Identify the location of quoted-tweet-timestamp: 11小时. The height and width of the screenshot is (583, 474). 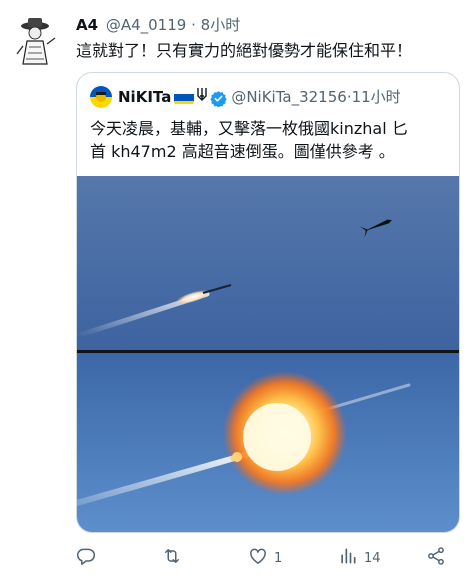
(376, 97).